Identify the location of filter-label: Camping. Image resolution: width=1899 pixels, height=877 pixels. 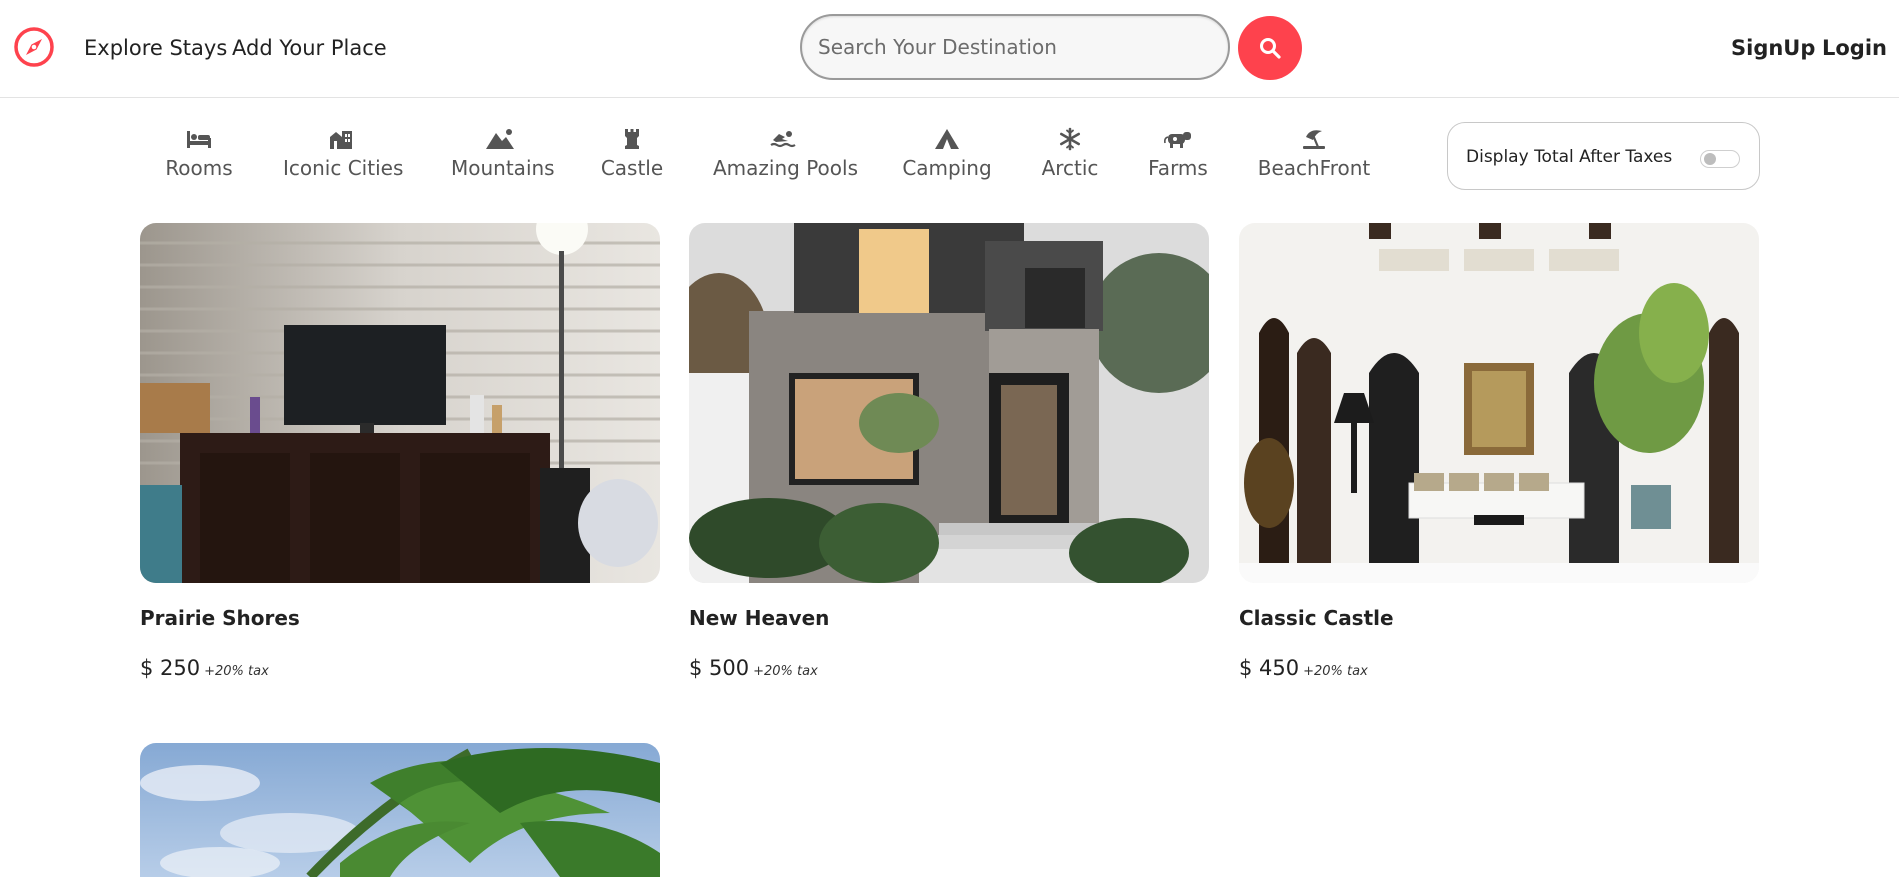
(947, 168).